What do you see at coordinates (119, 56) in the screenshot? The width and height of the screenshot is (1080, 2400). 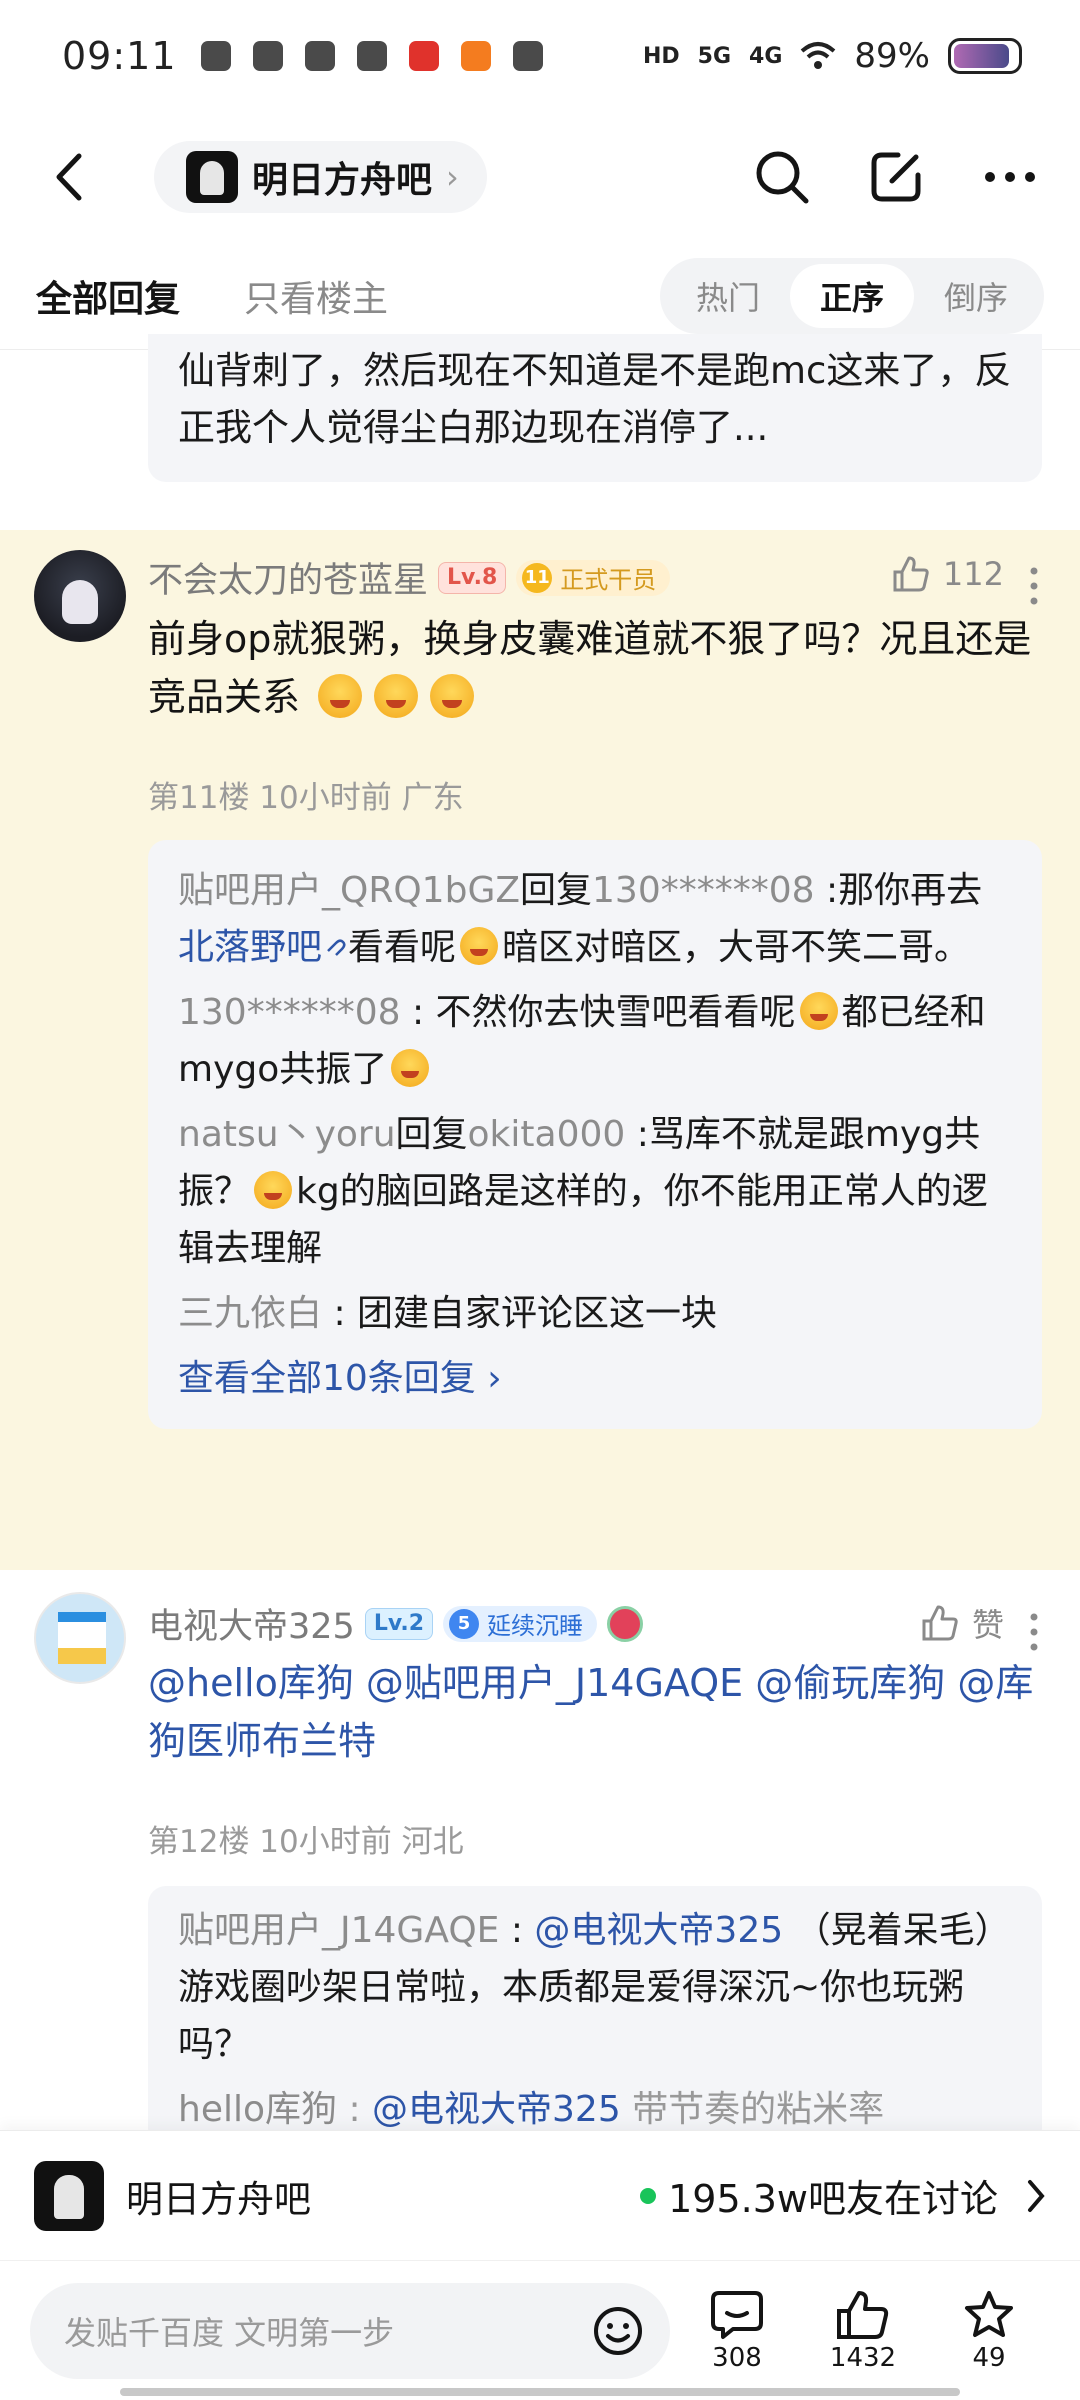 I see `clock: 09:11` at bounding box center [119, 56].